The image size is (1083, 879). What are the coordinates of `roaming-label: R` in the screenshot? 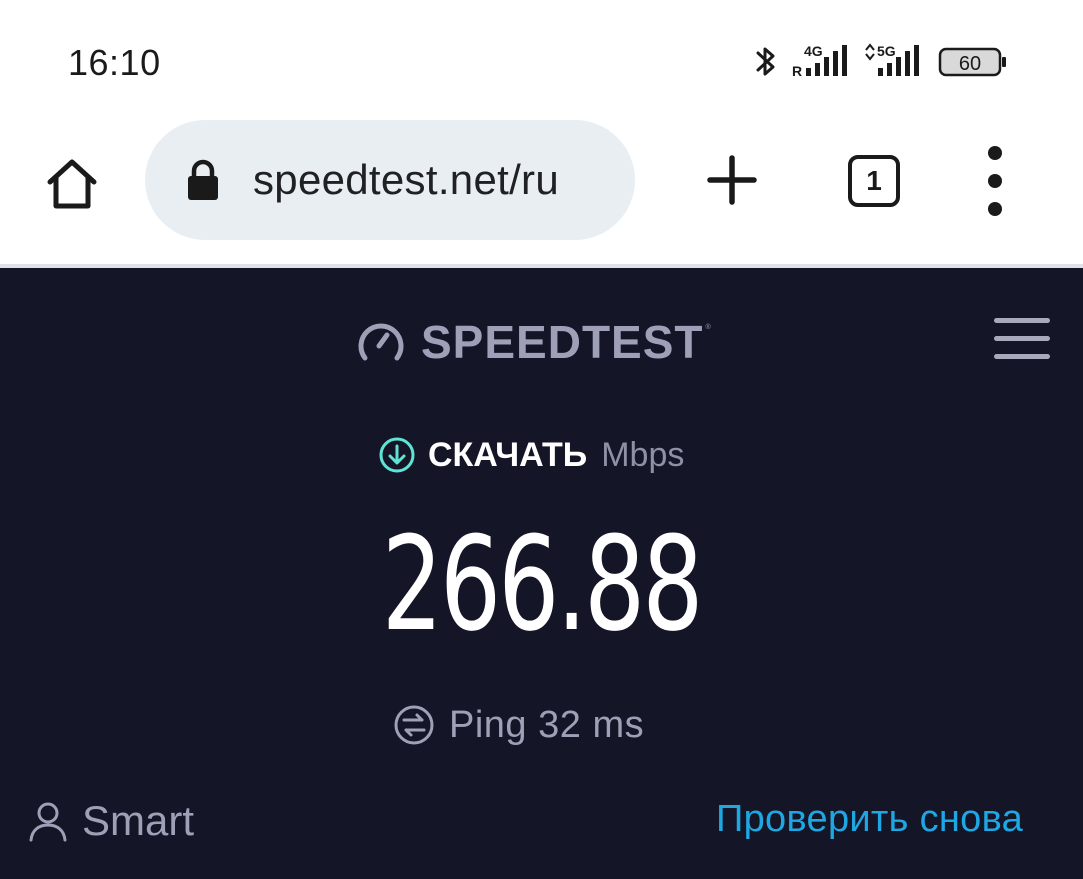 It's located at (797, 71).